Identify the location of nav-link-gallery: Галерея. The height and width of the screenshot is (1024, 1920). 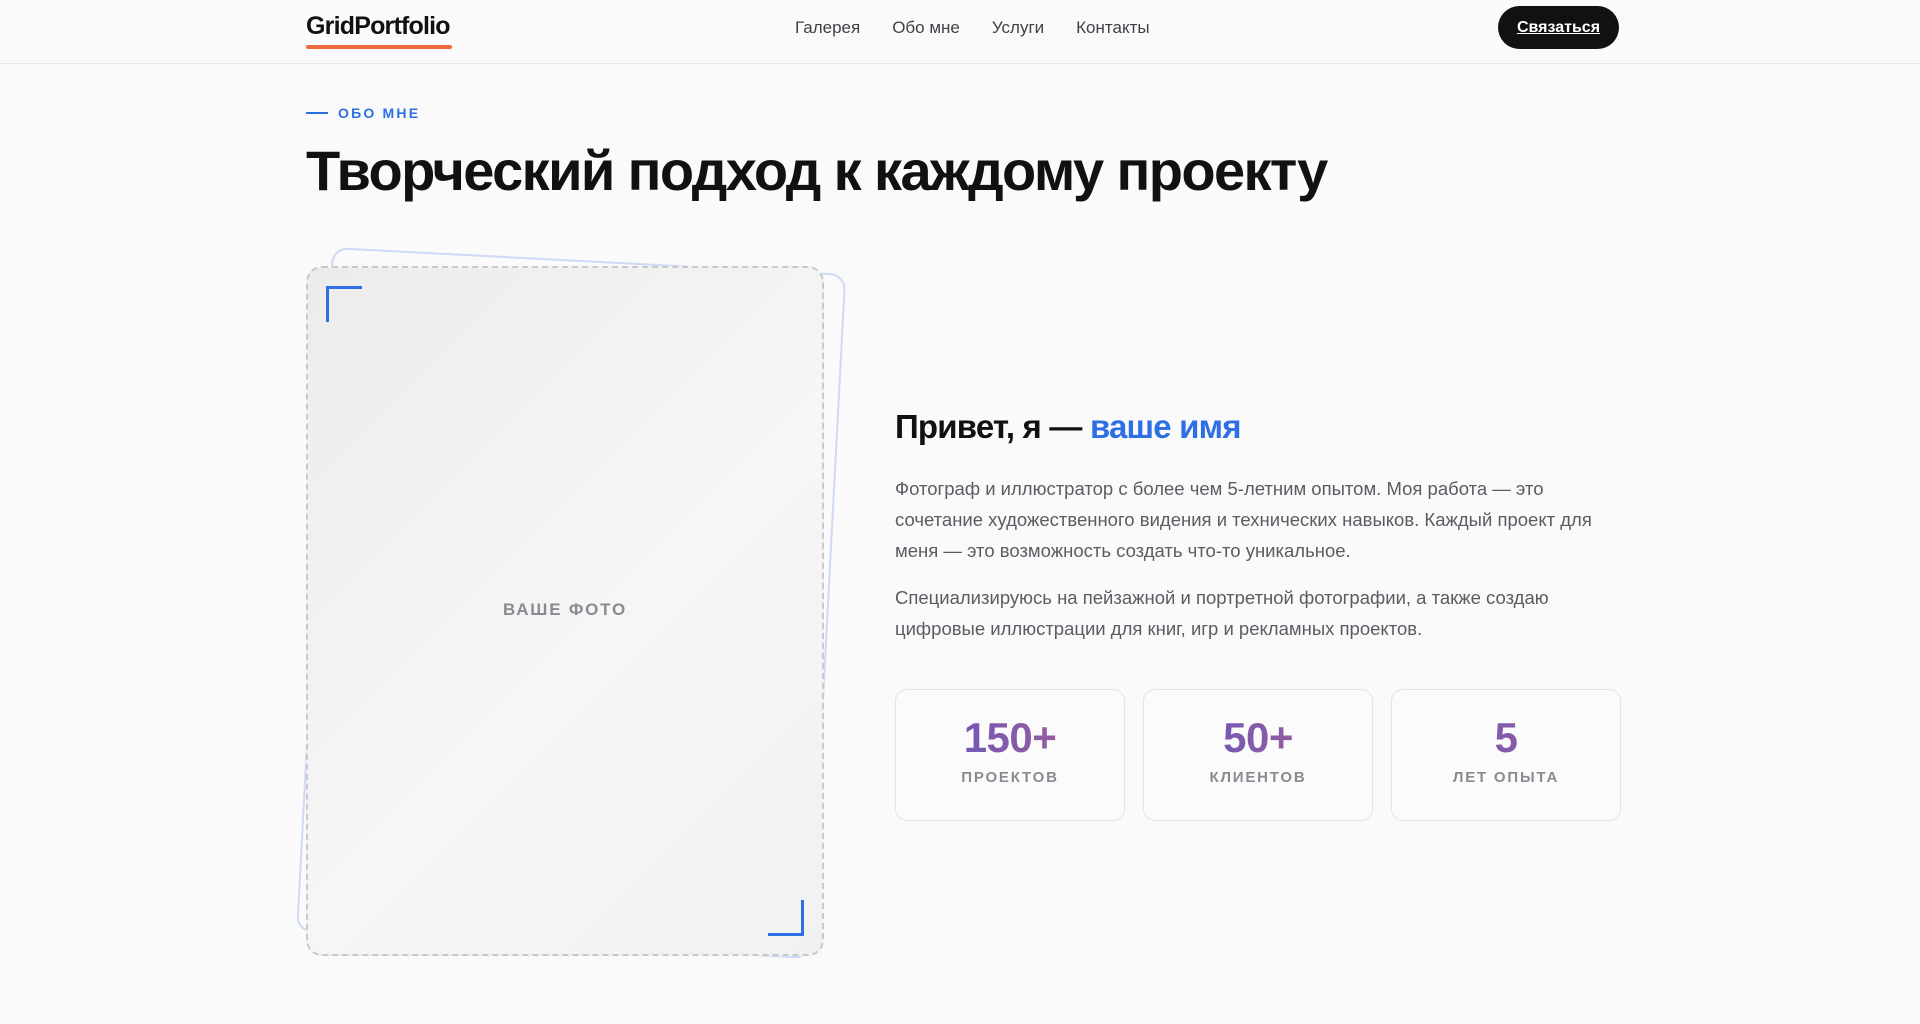
(827, 28).